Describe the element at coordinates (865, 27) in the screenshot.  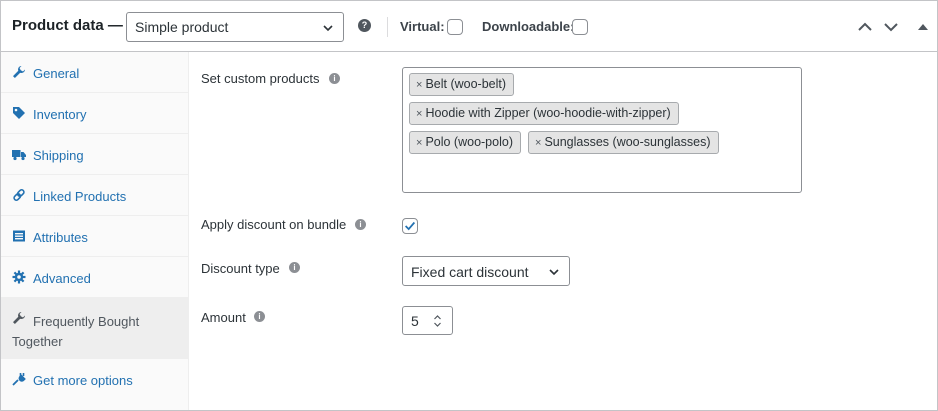
I see `move-up-icon` at that location.